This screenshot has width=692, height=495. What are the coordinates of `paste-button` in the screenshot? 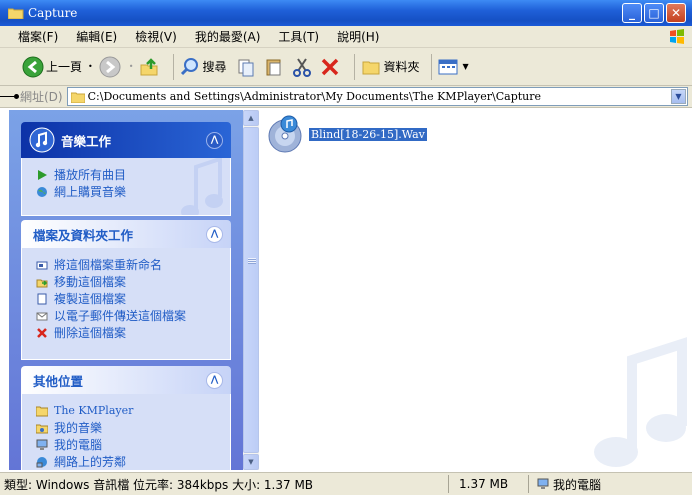 It's located at (275, 67).